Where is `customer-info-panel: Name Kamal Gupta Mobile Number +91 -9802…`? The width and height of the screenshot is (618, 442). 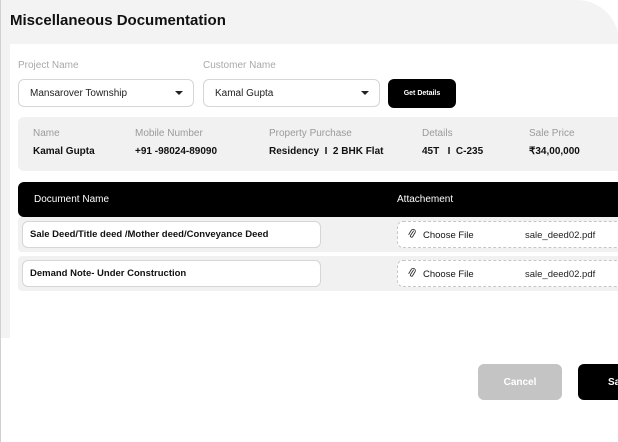 customer-info-panel: Name Kamal Gupta Mobile Number +91 -9802… is located at coordinates (318, 144).